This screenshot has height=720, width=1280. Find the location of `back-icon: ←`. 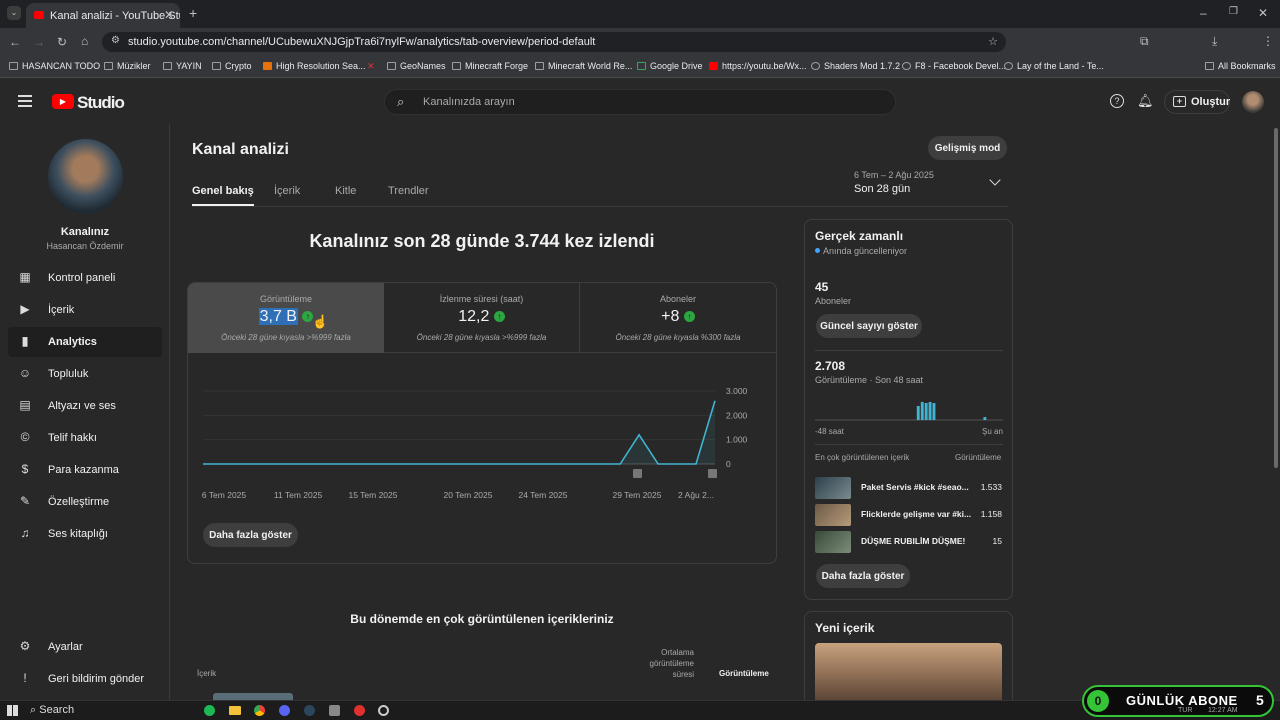

back-icon: ← is located at coordinates (15, 42).